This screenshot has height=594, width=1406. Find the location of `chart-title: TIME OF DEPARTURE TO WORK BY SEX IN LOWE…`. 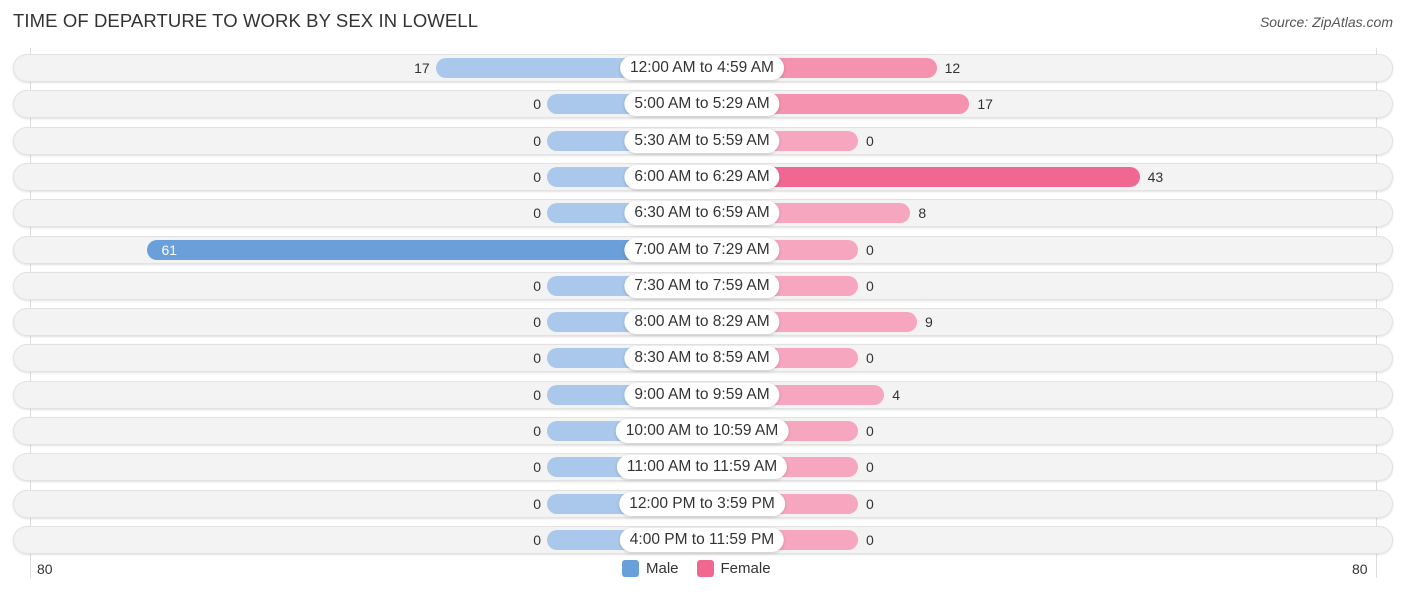

chart-title: TIME OF DEPARTURE TO WORK BY SEX IN LOWE… is located at coordinates (246, 20).